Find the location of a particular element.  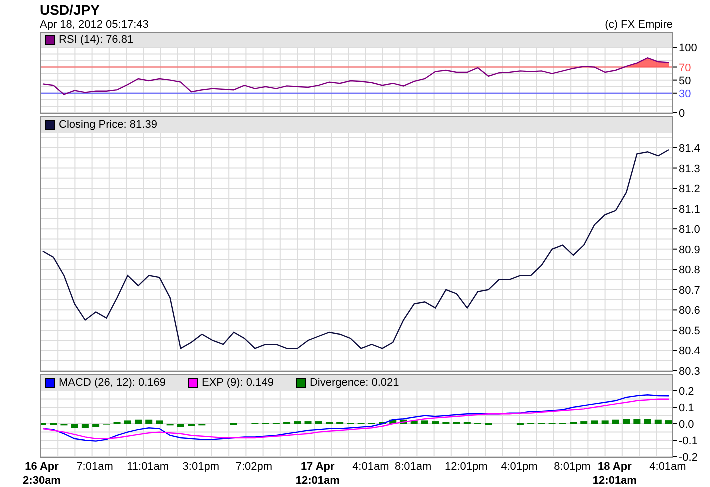

time-label: 7:01am is located at coordinates (95, 467).